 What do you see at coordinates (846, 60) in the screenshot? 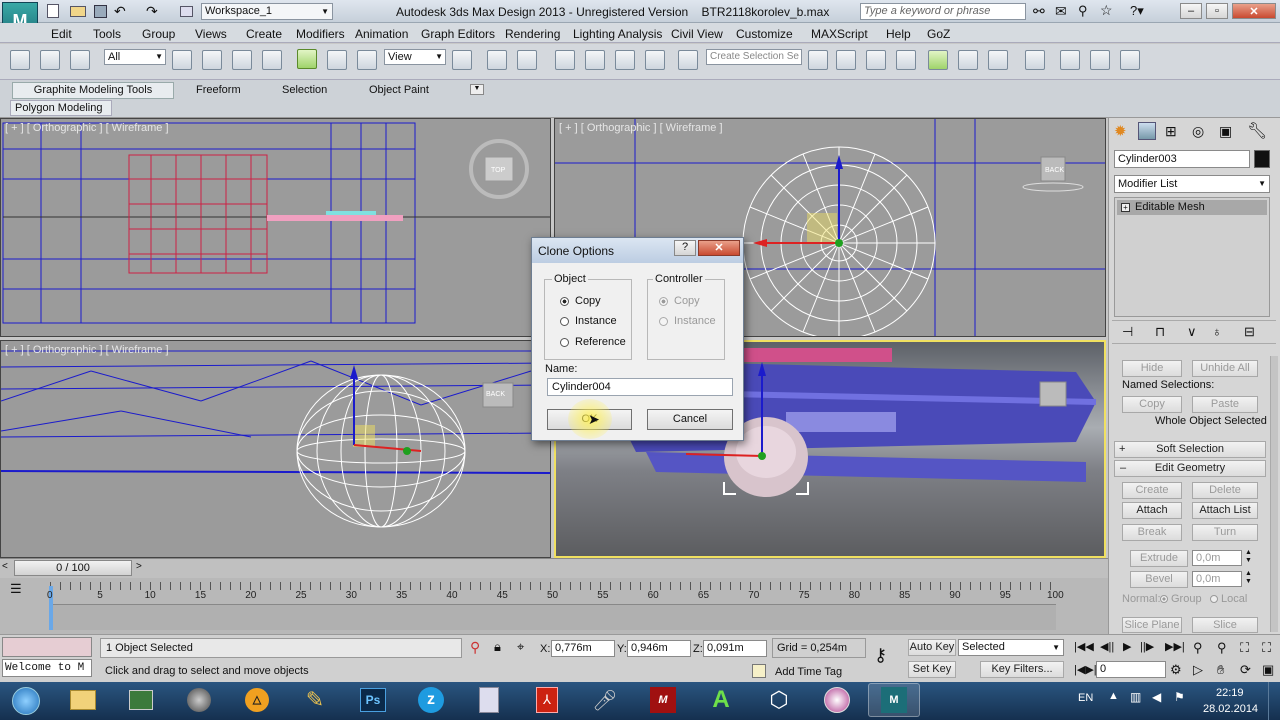
I see `align-icon` at bounding box center [846, 60].